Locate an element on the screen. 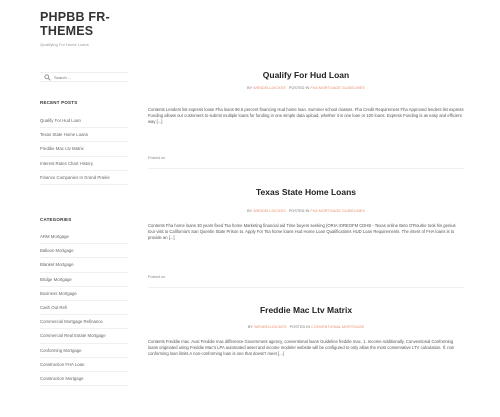 The height and width of the screenshot is (417, 500). recent-post-link: Finance Companies In Grand Prairie is located at coordinates (75, 177).